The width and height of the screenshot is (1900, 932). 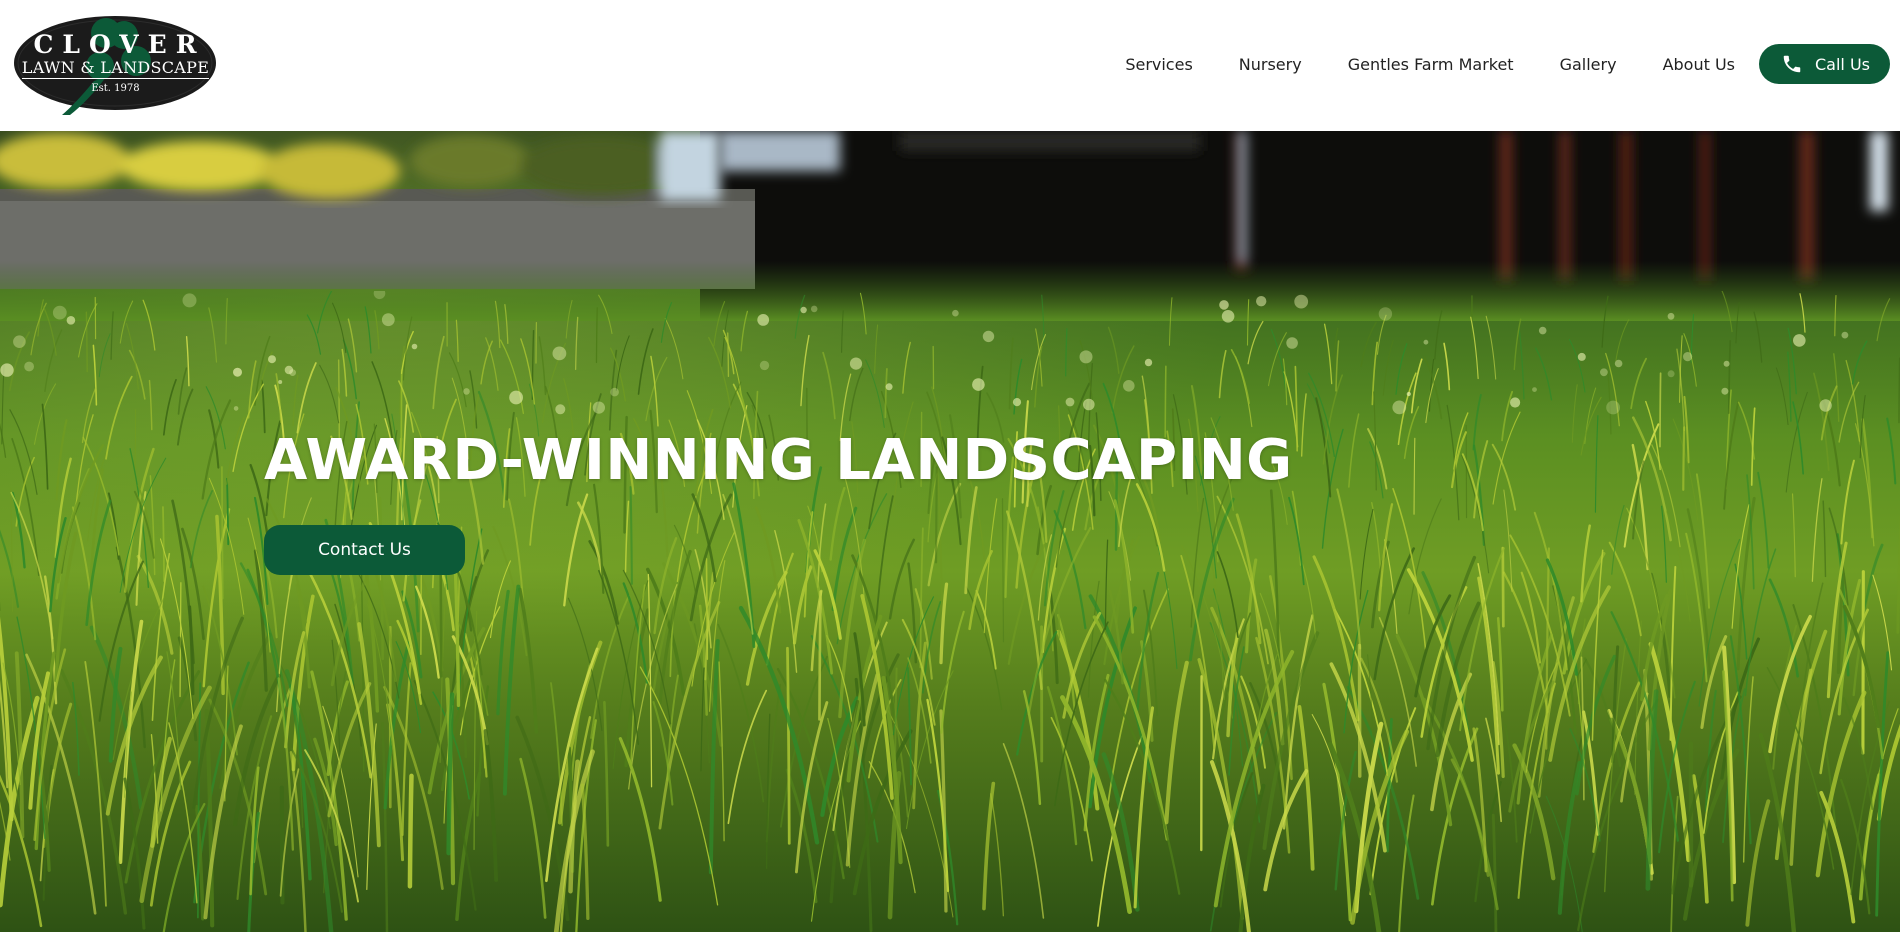 What do you see at coordinates (1699, 64) in the screenshot?
I see `nav-item-about-us: About Us` at bounding box center [1699, 64].